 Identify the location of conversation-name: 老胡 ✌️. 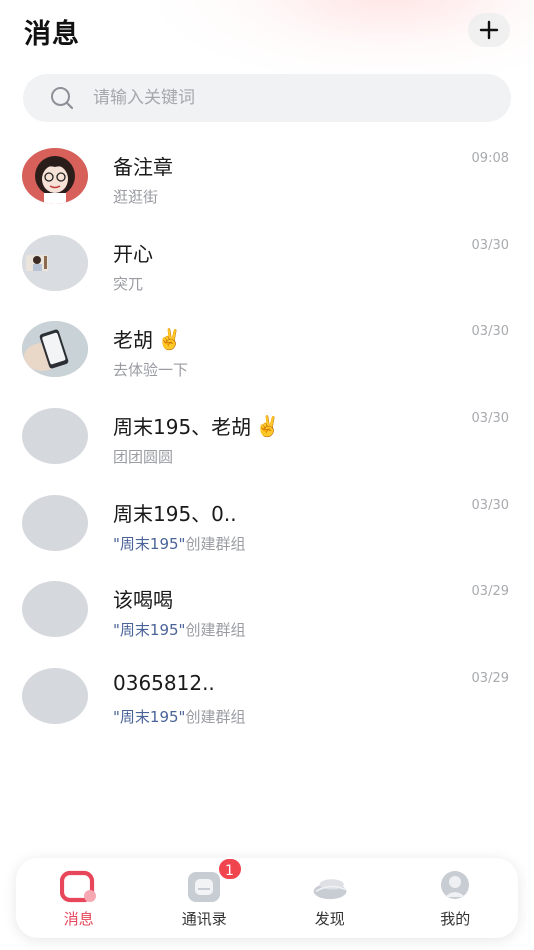
(147, 338).